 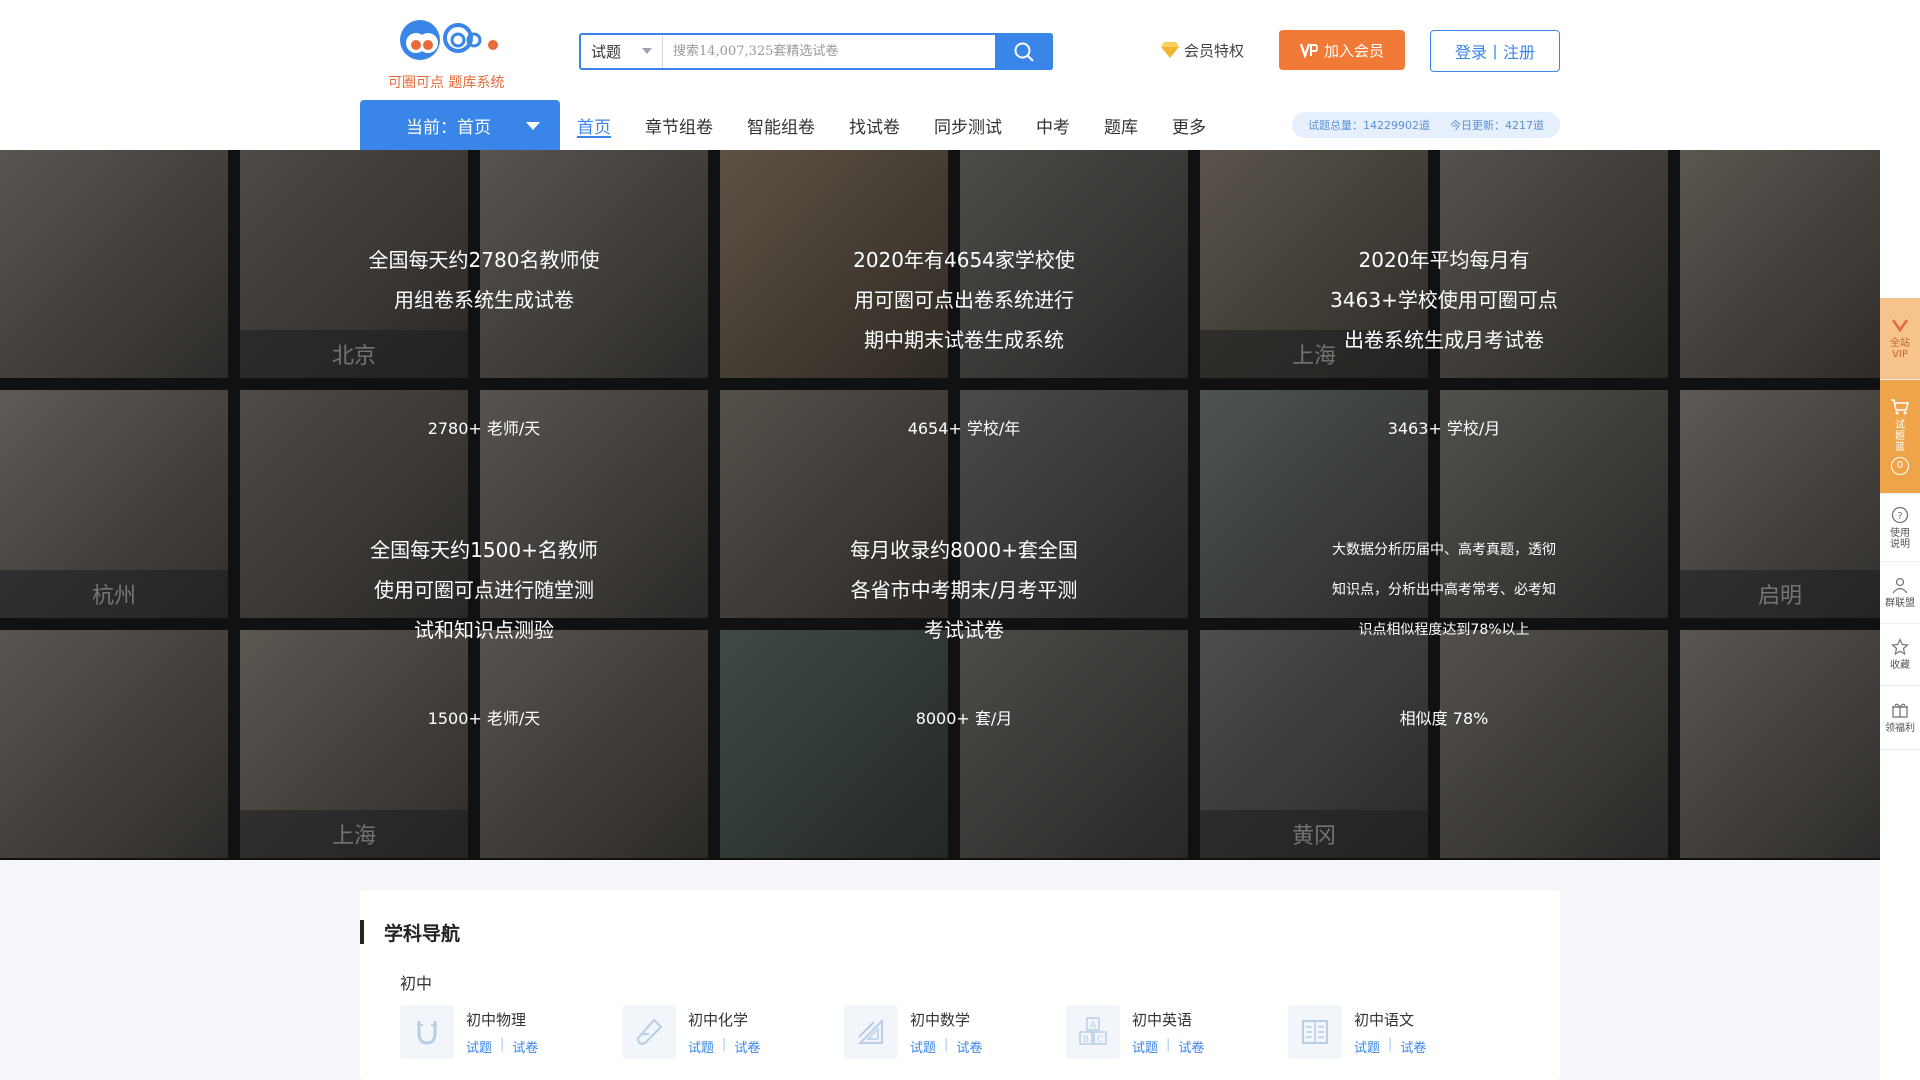 What do you see at coordinates (1900, 339) in the screenshot?
I see `sidebar-vip: 全站VIP` at bounding box center [1900, 339].